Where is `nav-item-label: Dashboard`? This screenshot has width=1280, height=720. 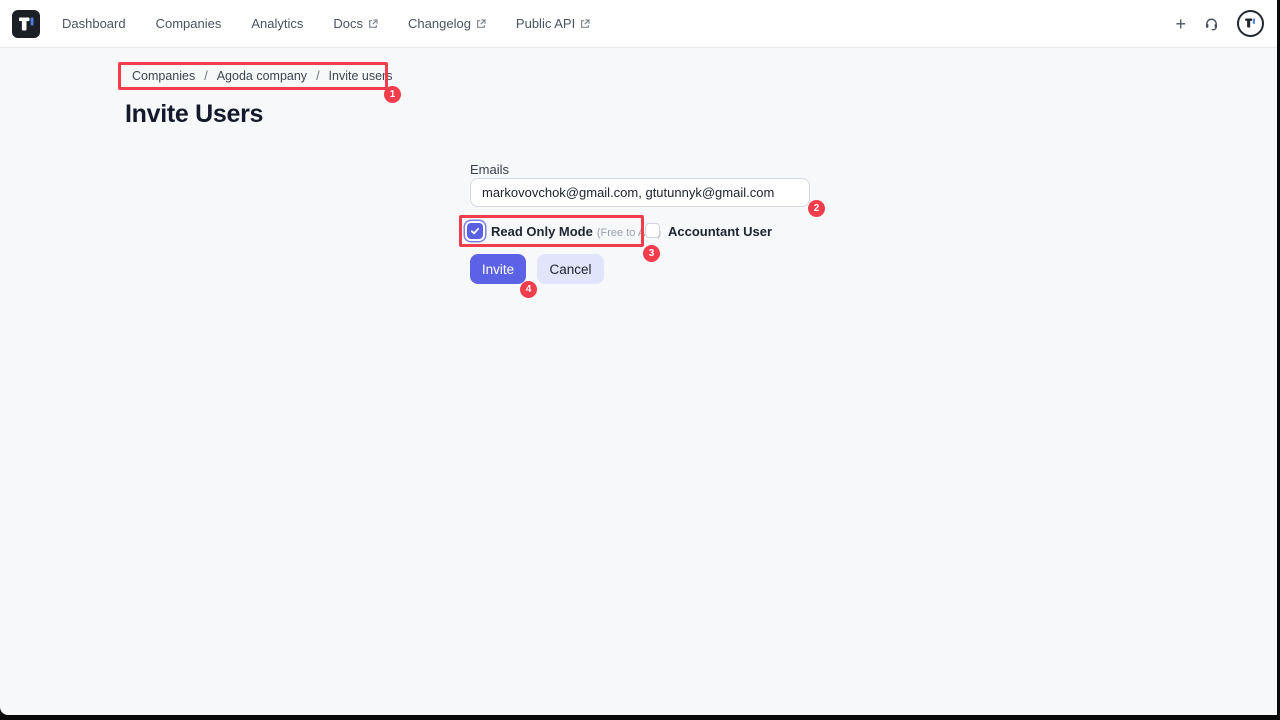
nav-item-label: Dashboard is located at coordinates (94, 23).